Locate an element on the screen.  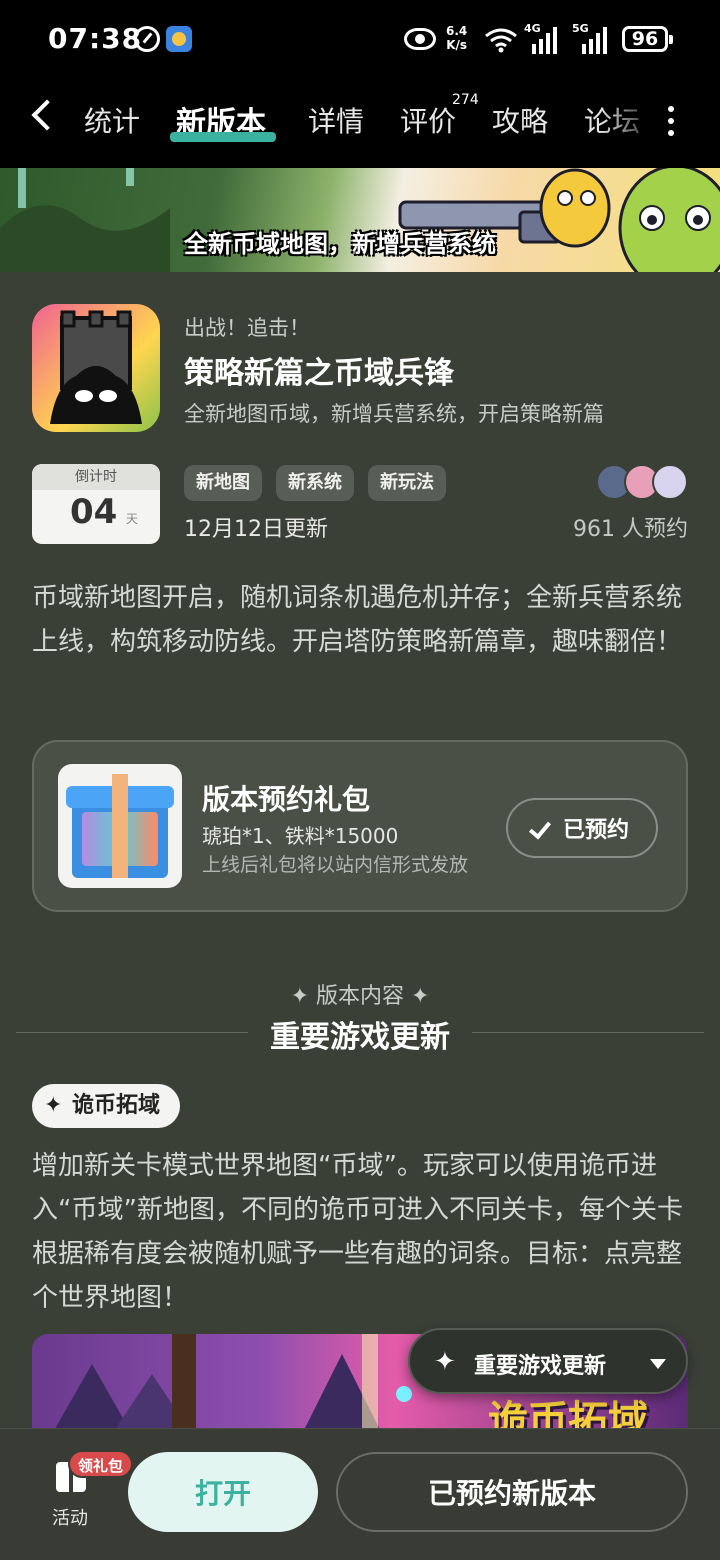
gift-title: 版本预约礼包 is located at coordinates (286, 799).